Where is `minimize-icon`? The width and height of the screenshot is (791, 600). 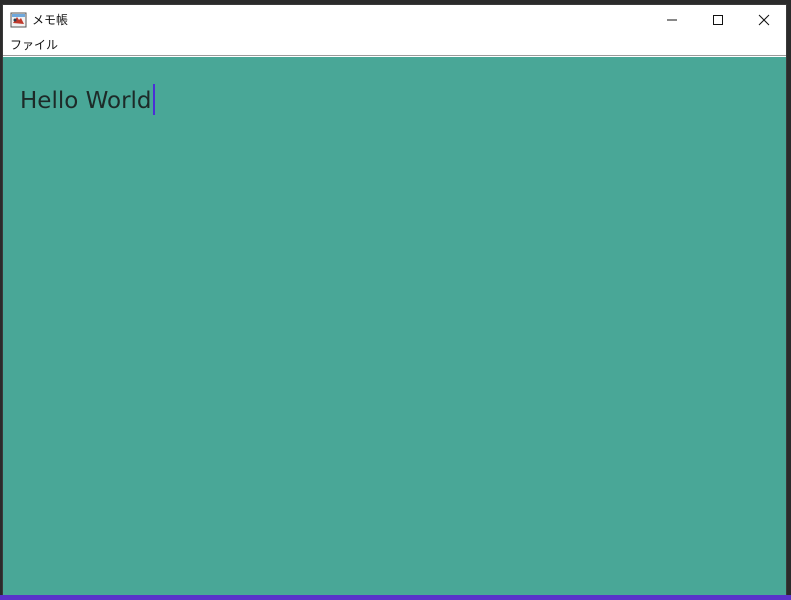
minimize-icon is located at coordinates (672, 20).